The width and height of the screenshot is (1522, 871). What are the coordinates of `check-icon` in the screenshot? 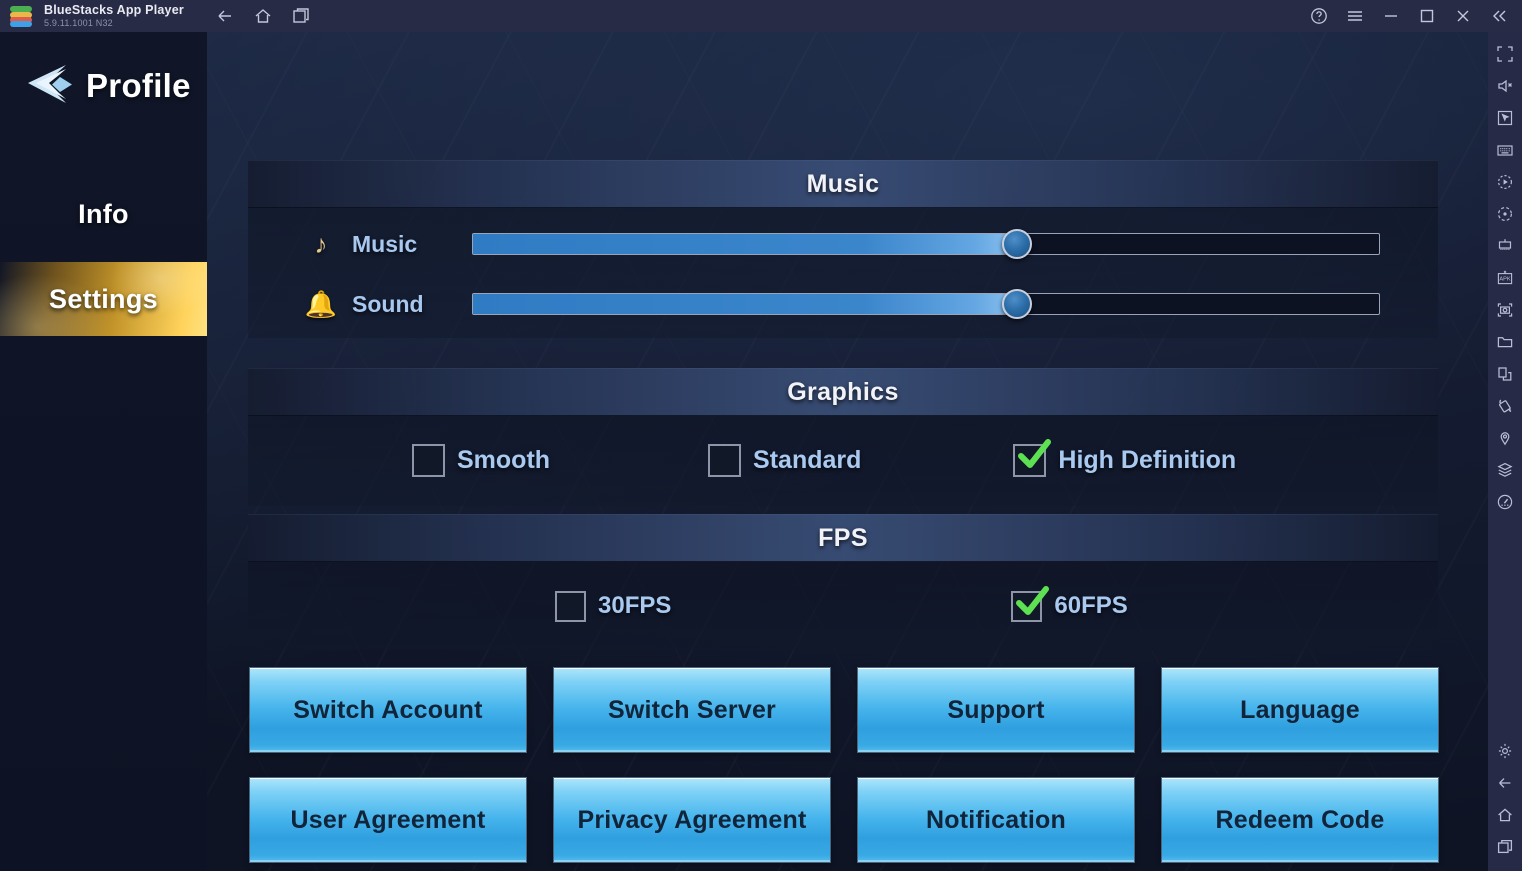 It's located at (1035, 453).